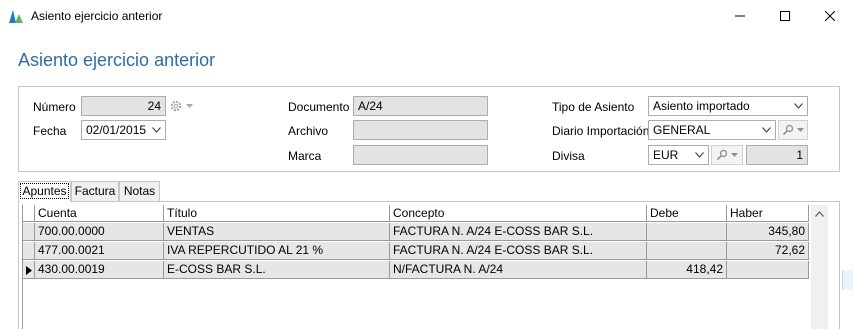 The image size is (853, 329). I want to click on cell-titulo: VENTAS, so click(277, 232).